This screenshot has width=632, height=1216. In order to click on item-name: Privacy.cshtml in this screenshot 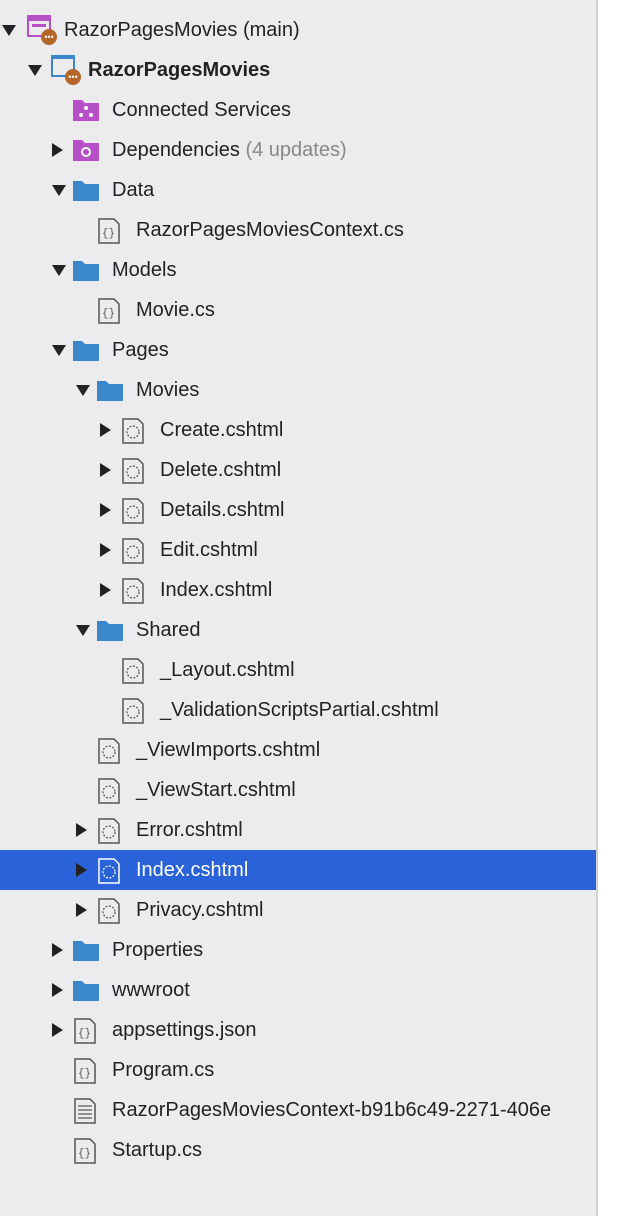, I will do `click(200, 910)`.